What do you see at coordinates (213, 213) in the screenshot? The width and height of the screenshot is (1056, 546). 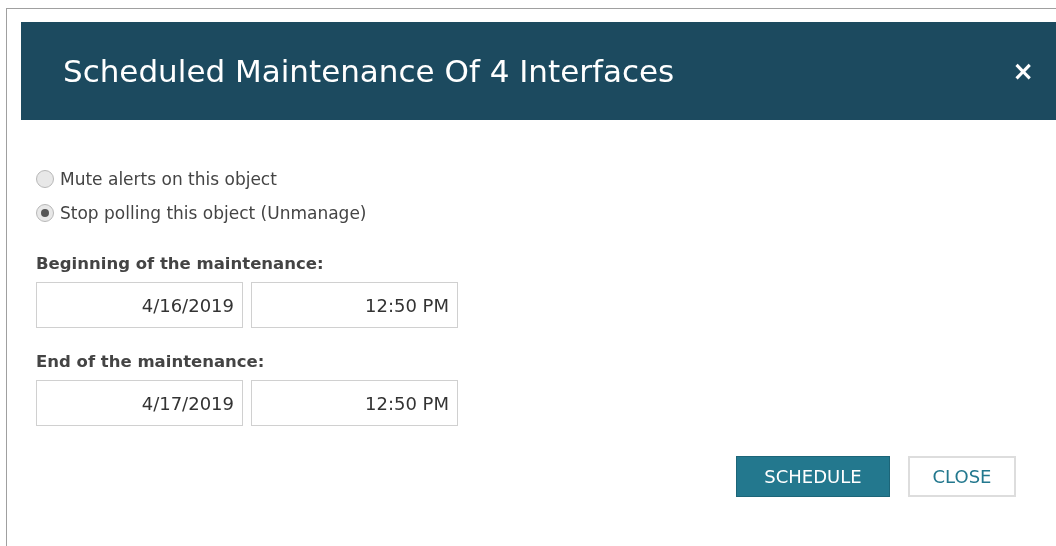 I see `radio-label: Stop polling this object (Unmanage)` at bounding box center [213, 213].